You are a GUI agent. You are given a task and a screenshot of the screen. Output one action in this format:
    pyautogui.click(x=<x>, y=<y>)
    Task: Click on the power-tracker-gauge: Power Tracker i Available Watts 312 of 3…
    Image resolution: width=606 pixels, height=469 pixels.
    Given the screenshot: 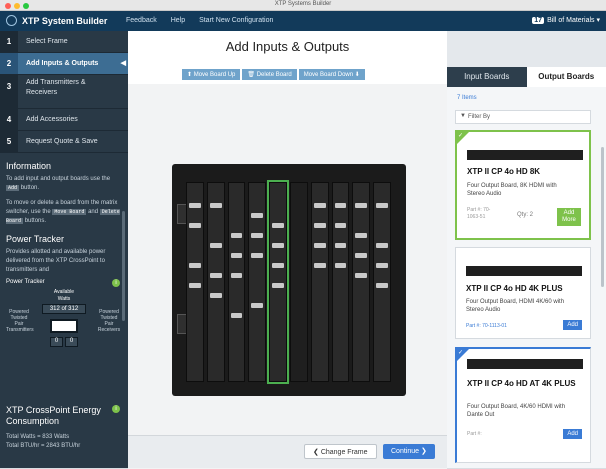 What is the action you would take?
    pyautogui.click(x=64, y=324)
    